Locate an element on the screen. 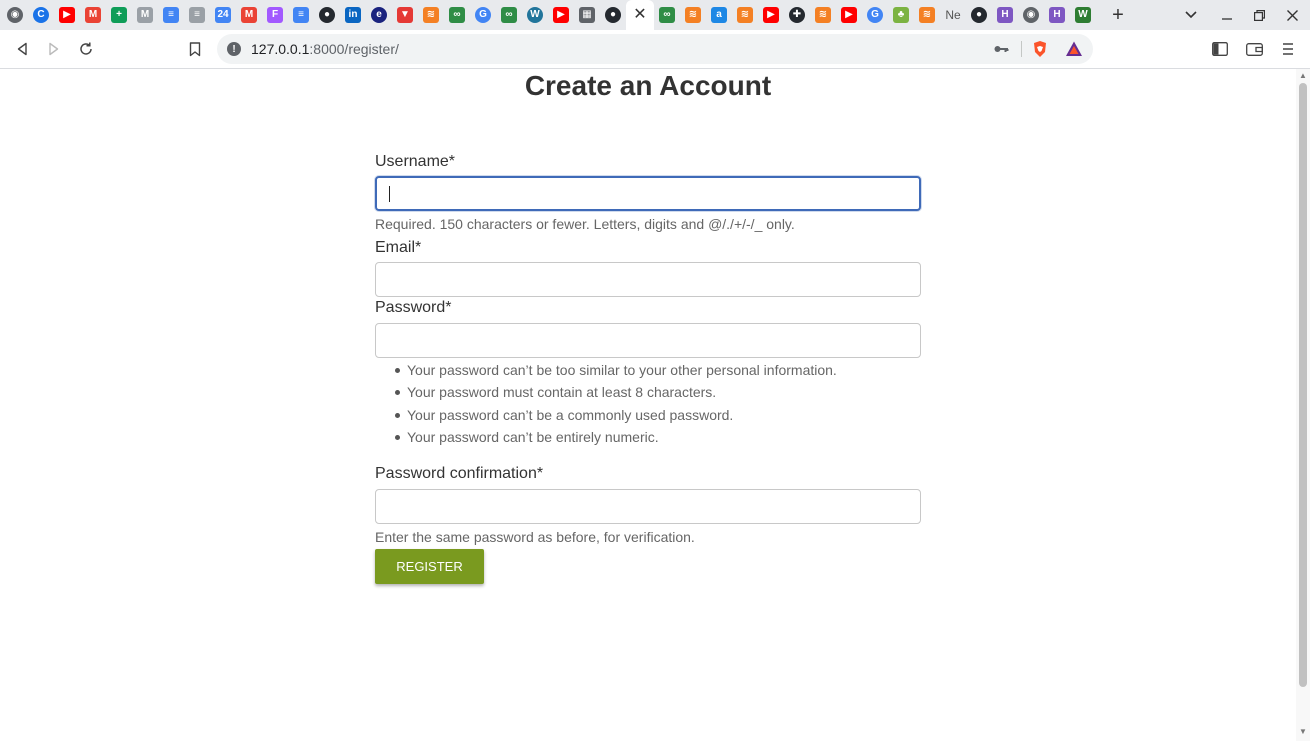  tab: Ne is located at coordinates (953, 15).